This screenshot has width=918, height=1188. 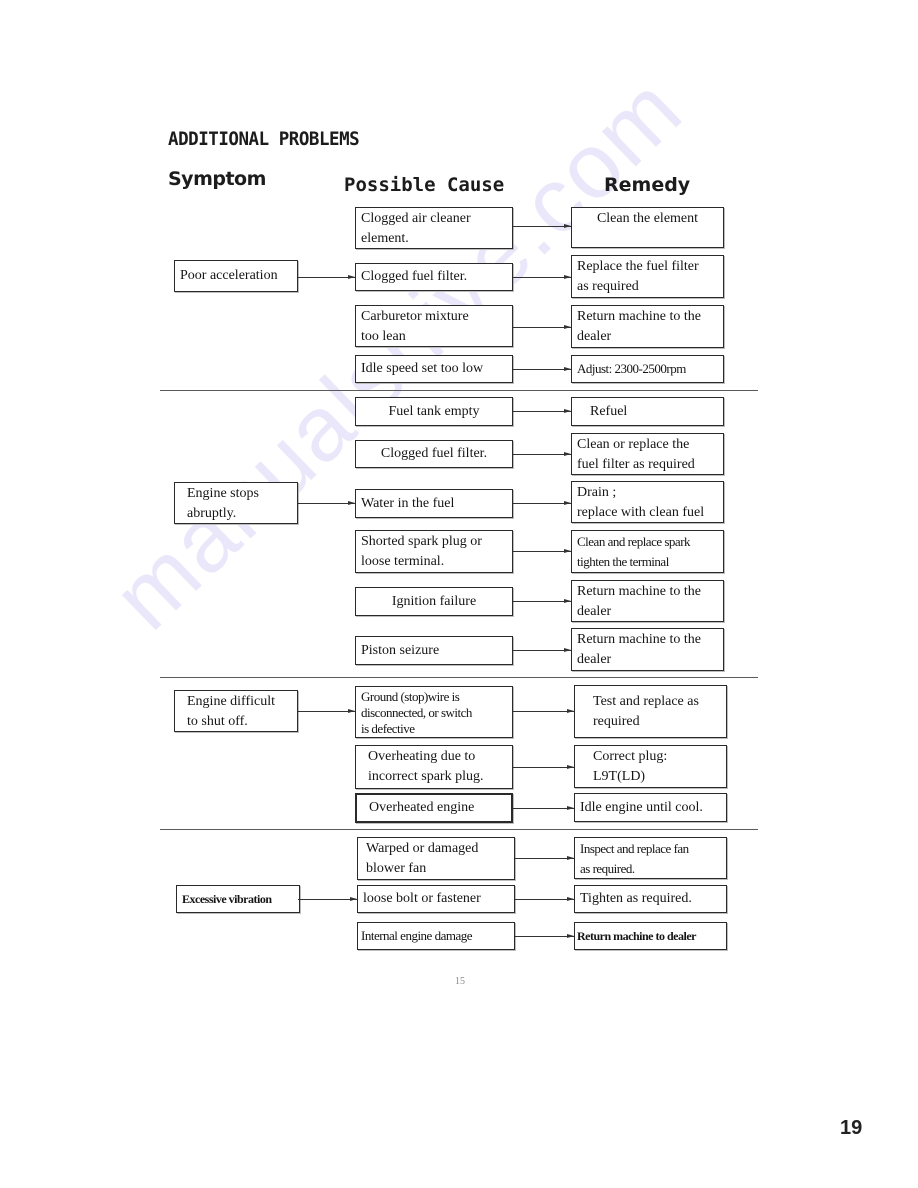 What do you see at coordinates (236, 276) in the screenshot?
I see `symptom-box: Poor acceleration` at bounding box center [236, 276].